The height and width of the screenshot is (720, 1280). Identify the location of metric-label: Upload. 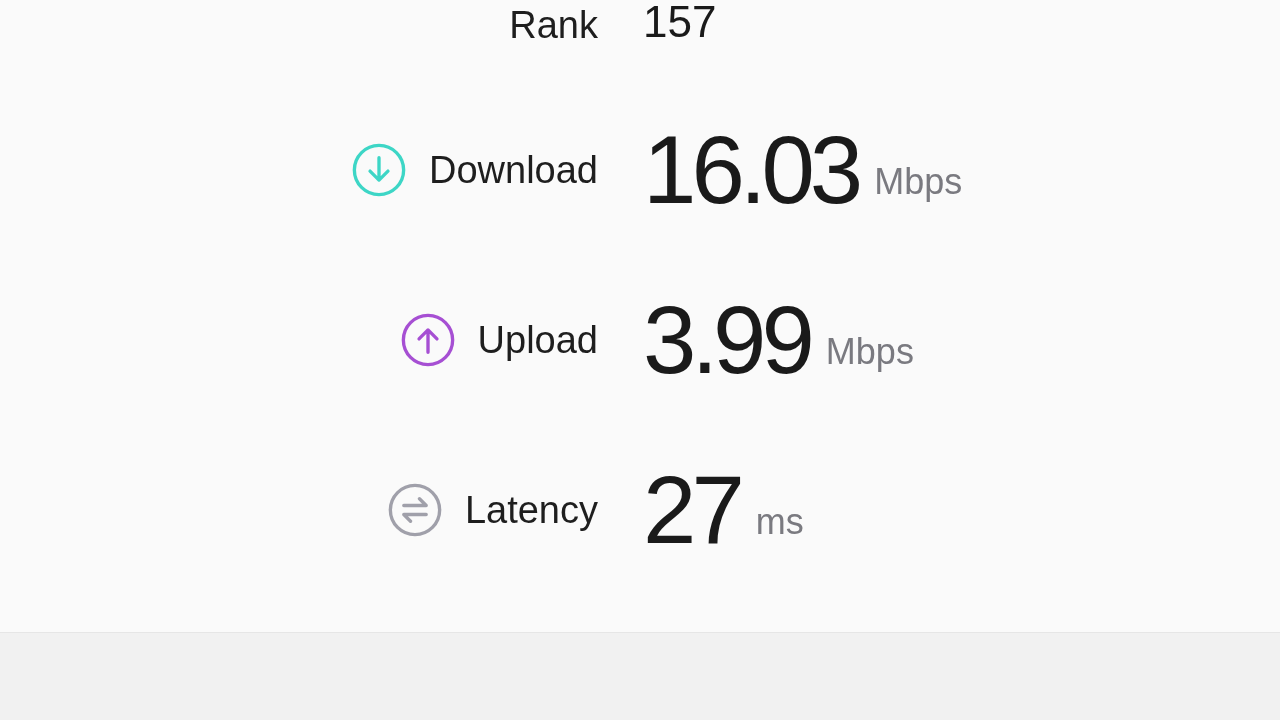
(537, 340).